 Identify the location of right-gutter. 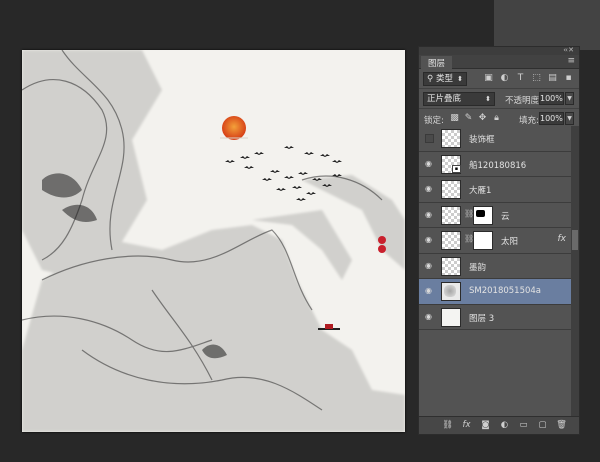
(547, 25).